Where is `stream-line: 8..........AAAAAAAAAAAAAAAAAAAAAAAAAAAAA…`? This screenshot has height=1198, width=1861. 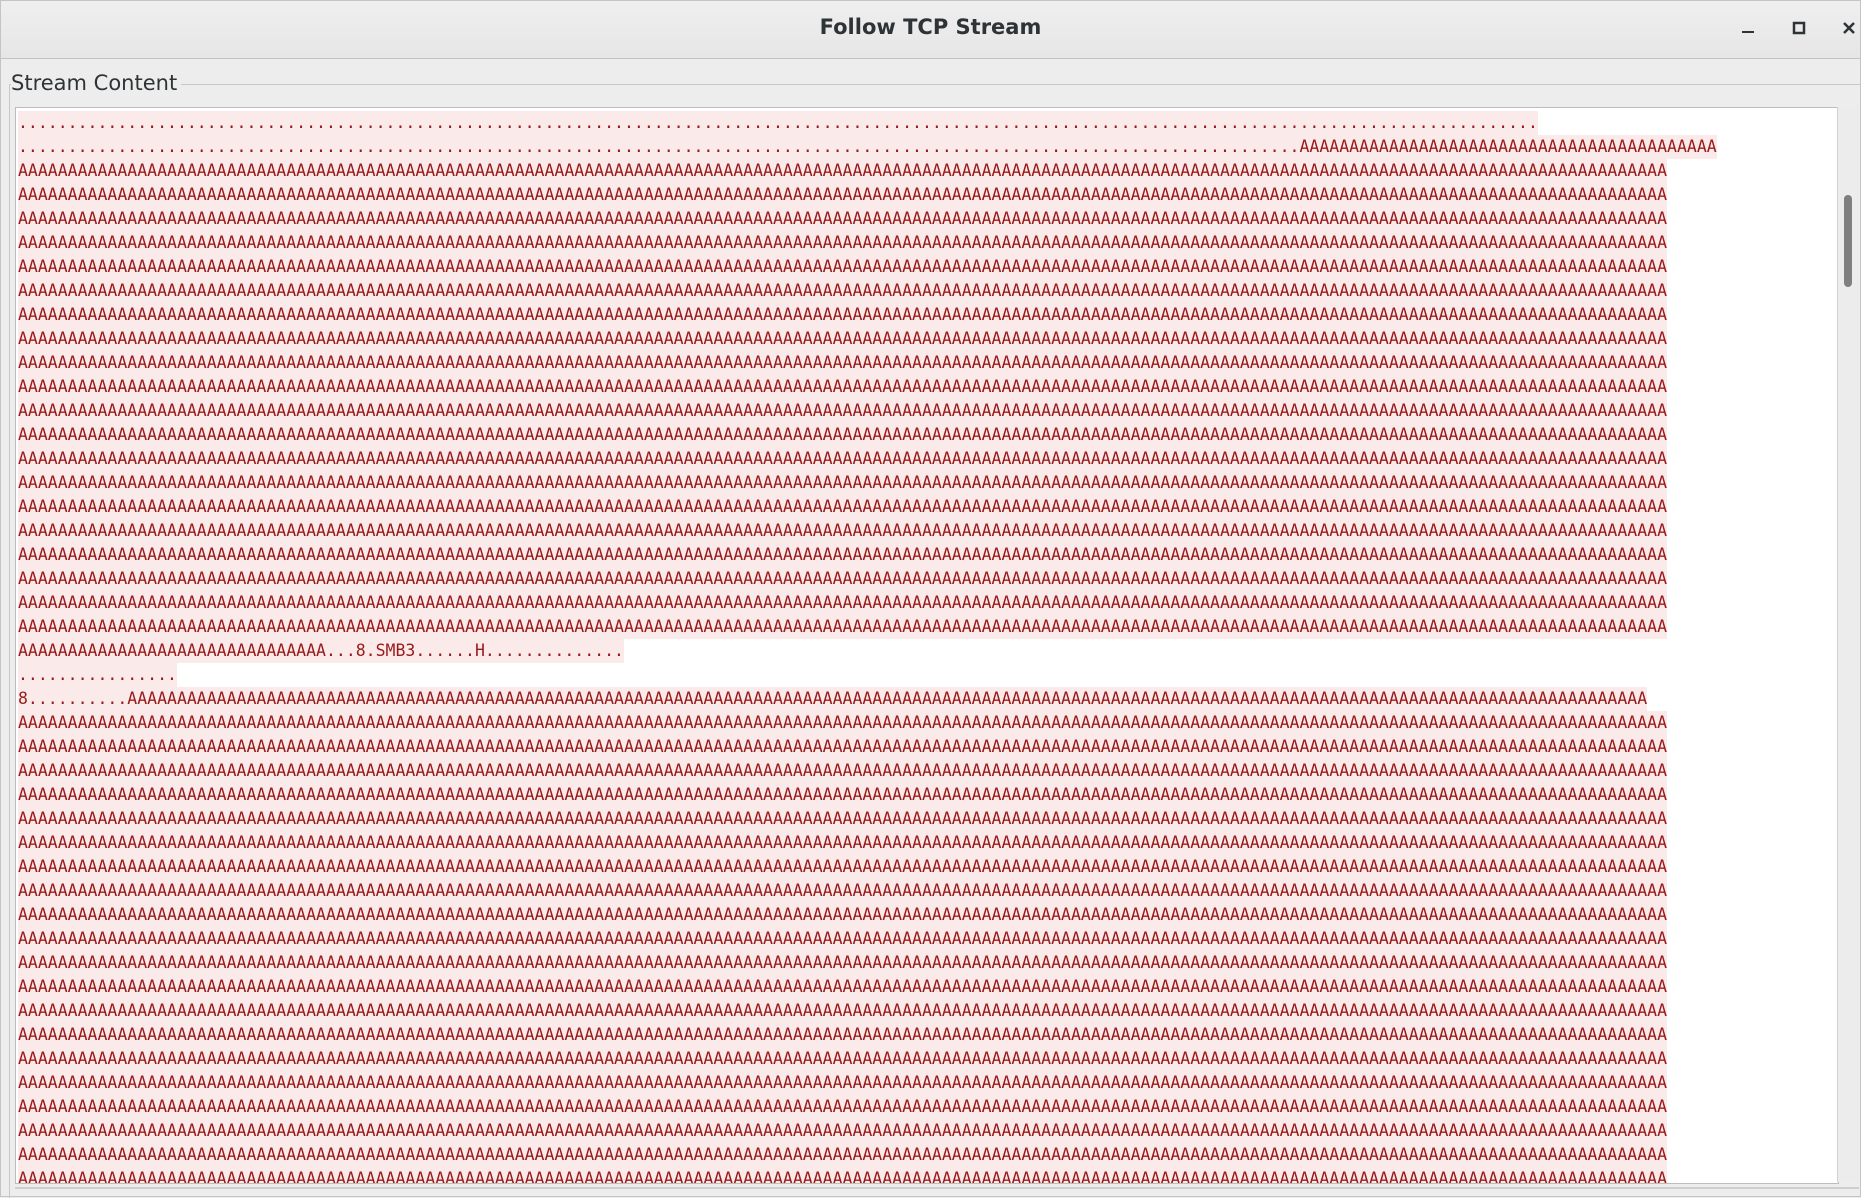
stream-line: 8..........AAAAAAAAAAAAAAAAAAAAAAAAAAAAA… is located at coordinates (833, 699).